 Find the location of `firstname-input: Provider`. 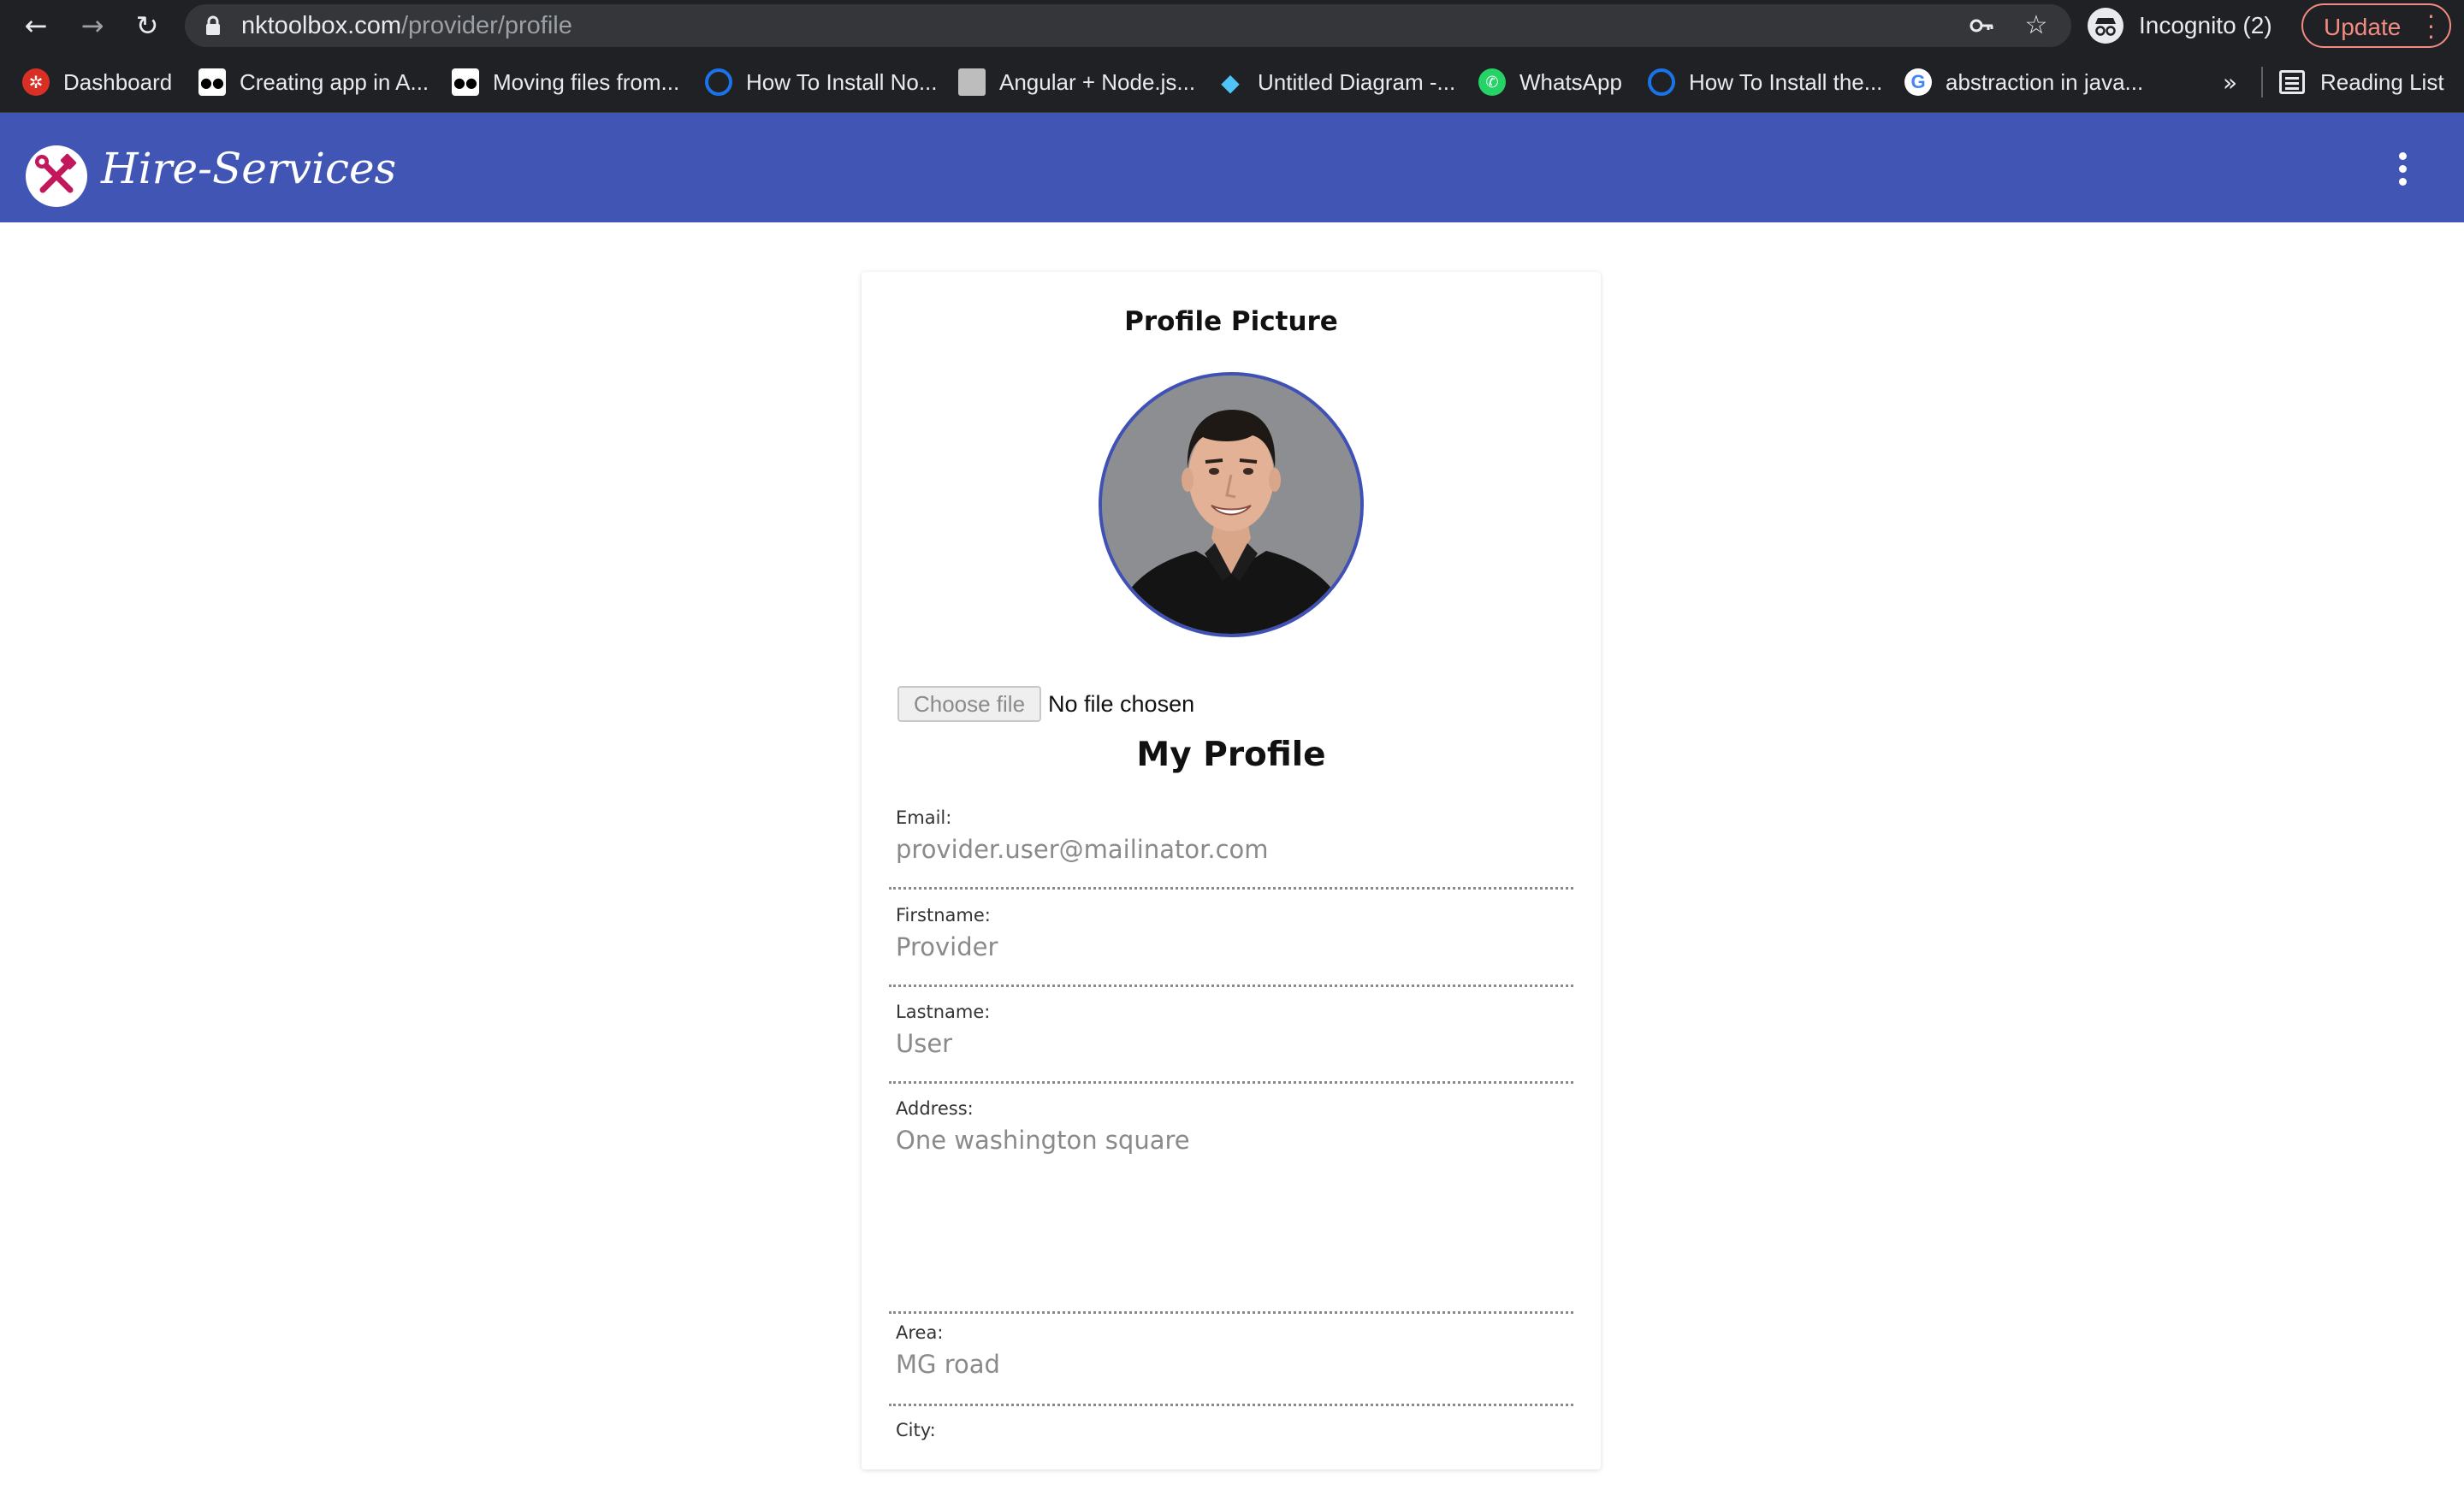

firstname-input: Provider is located at coordinates (947, 946).